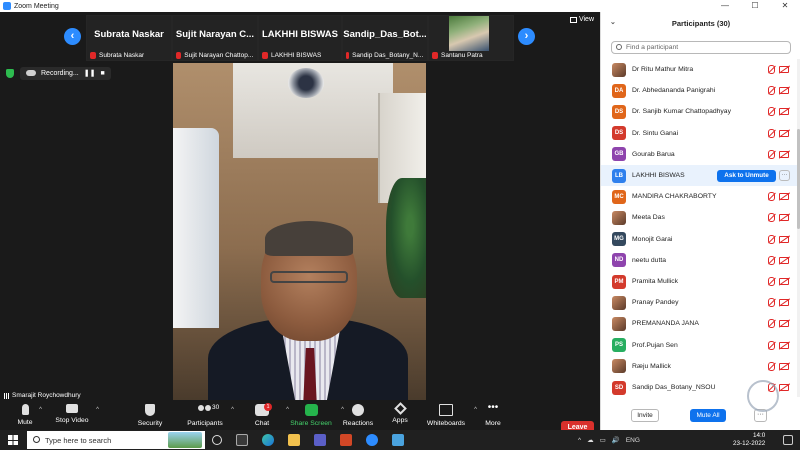 The width and height of the screenshot is (800, 450). Describe the element at coordinates (400, 413) in the screenshot. I see `apps-button: Apps` at that location.